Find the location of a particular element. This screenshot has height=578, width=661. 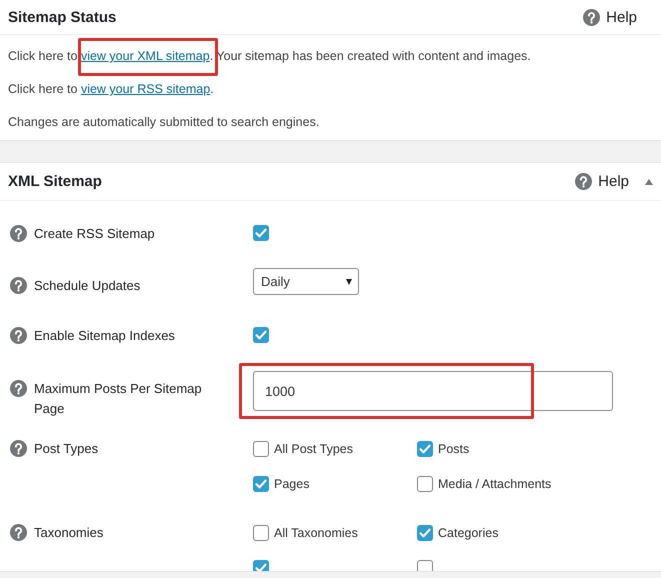

checkbox-label: Categories is located at coordinates (468, 533).